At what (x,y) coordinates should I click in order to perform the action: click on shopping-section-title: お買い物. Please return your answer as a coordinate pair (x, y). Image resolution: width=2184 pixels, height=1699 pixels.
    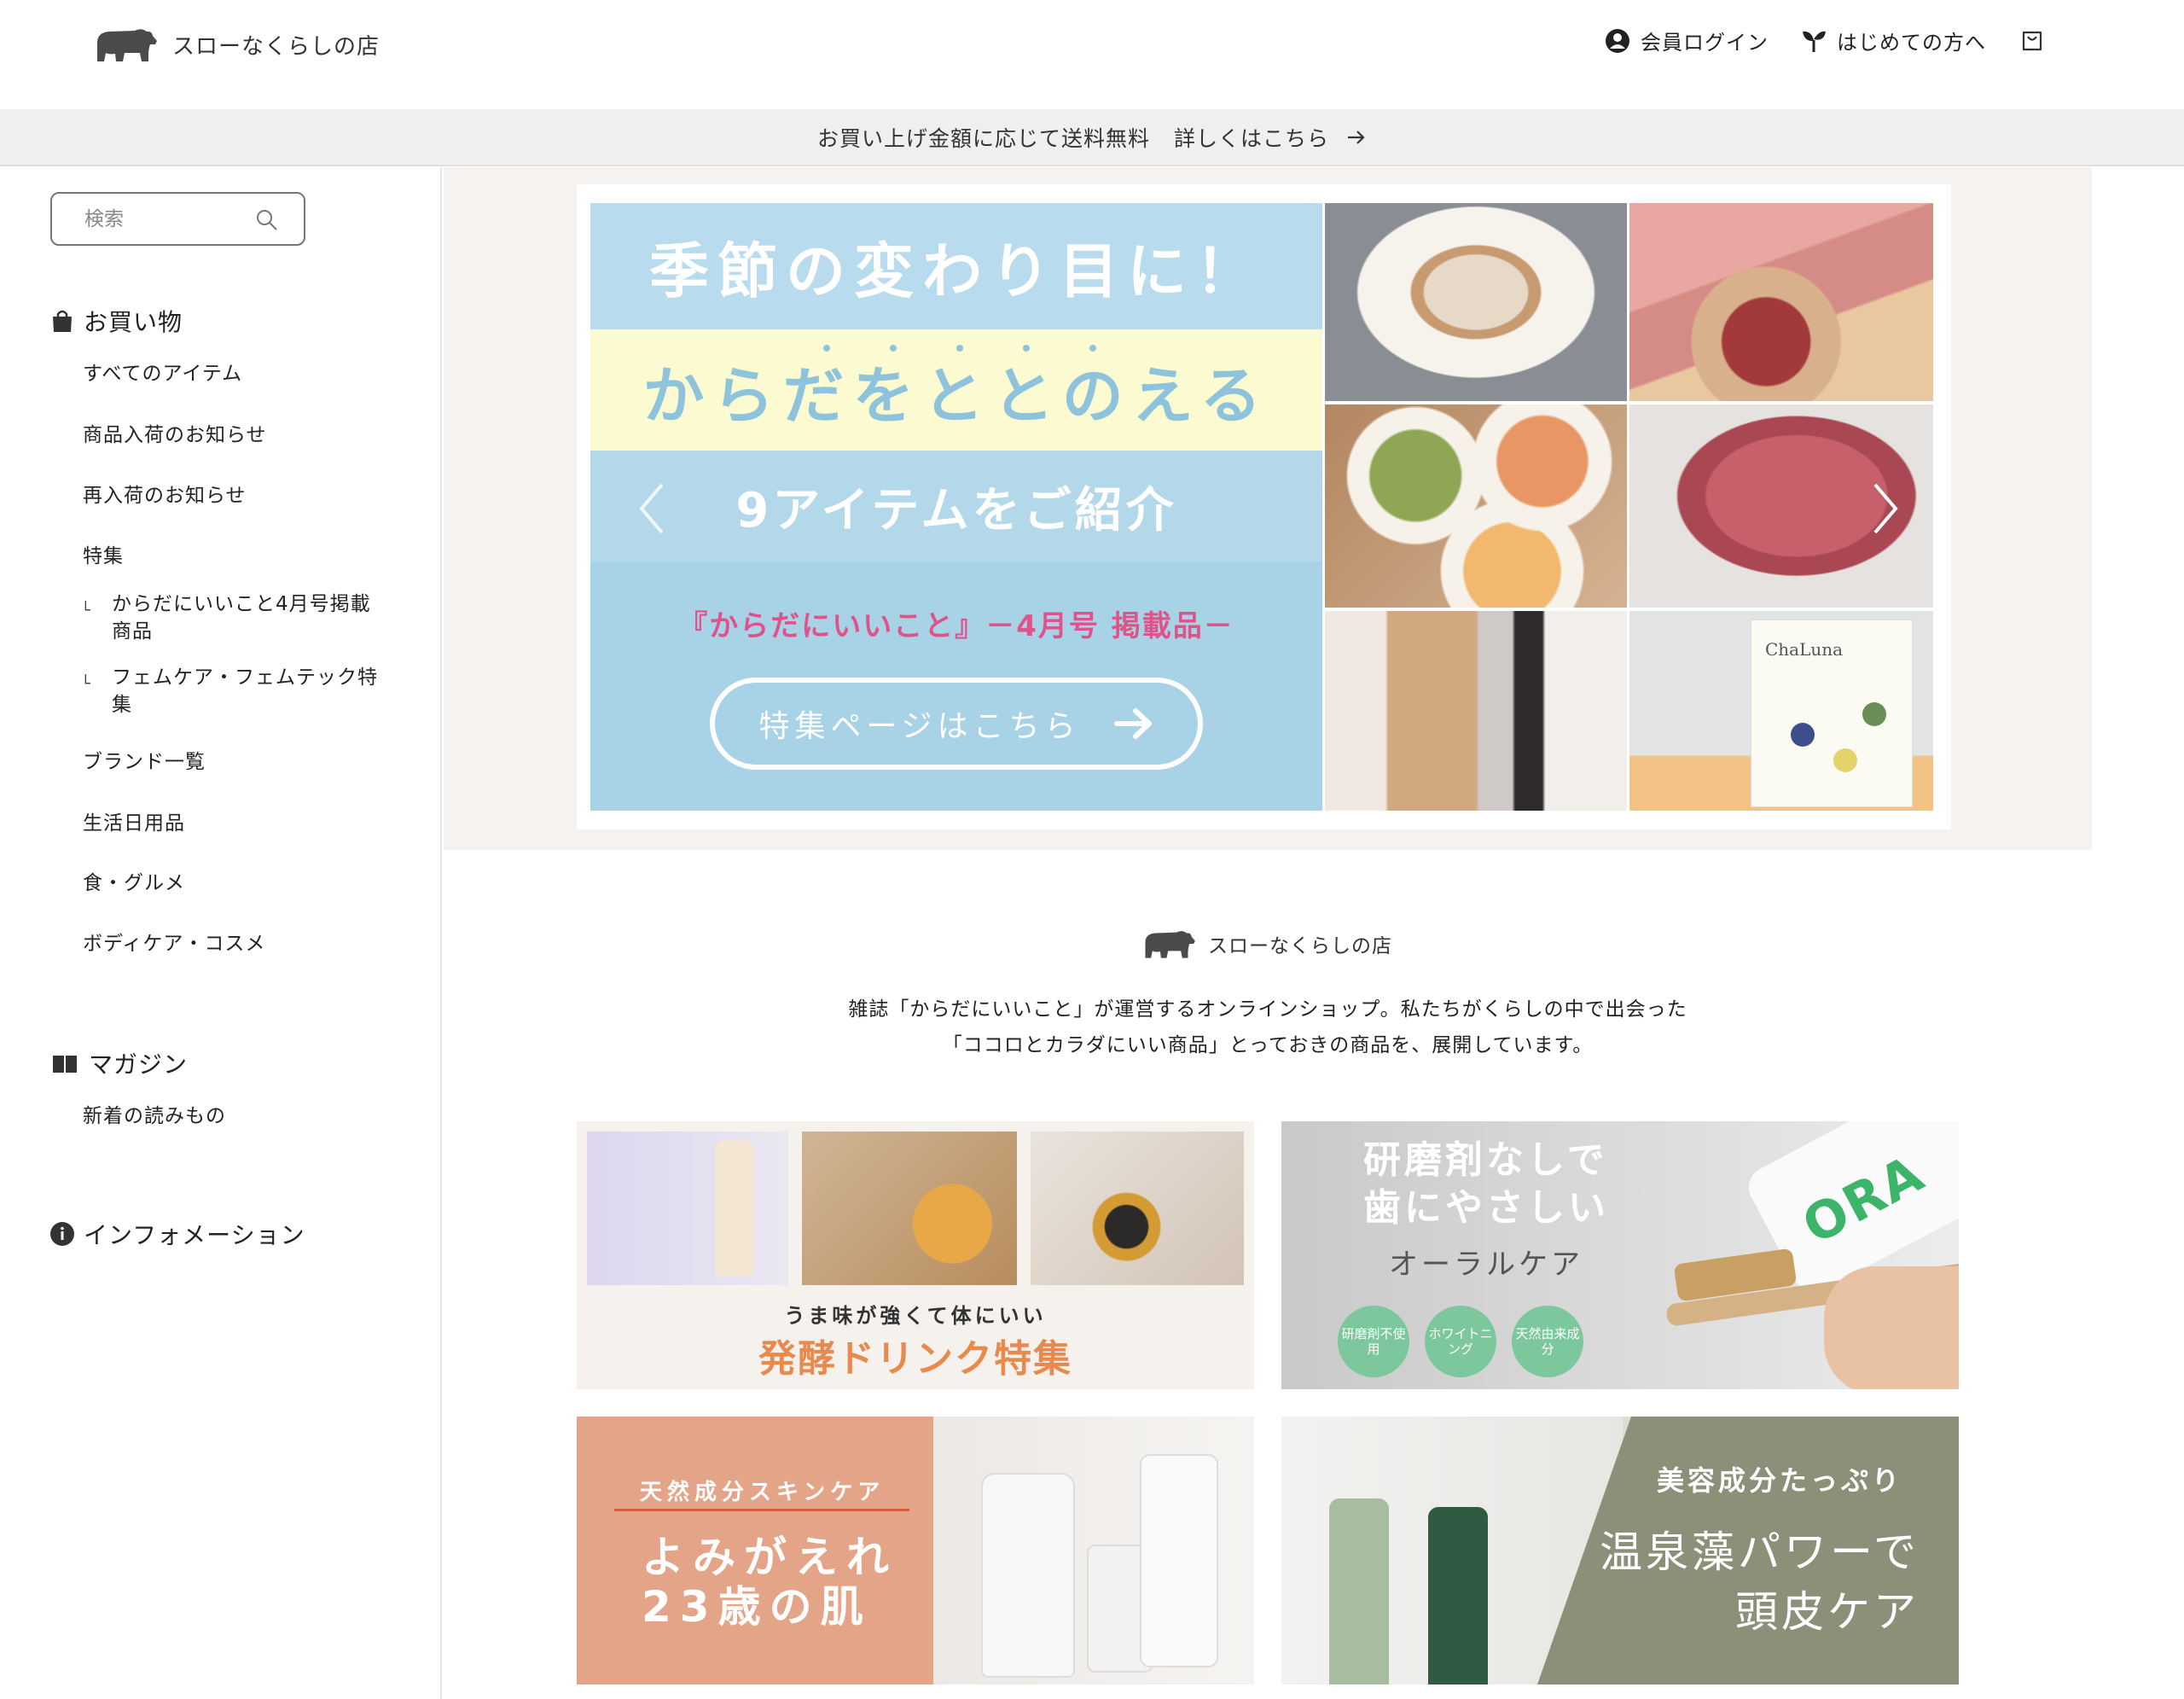
    Looking at the image, I should click on (116, 321).